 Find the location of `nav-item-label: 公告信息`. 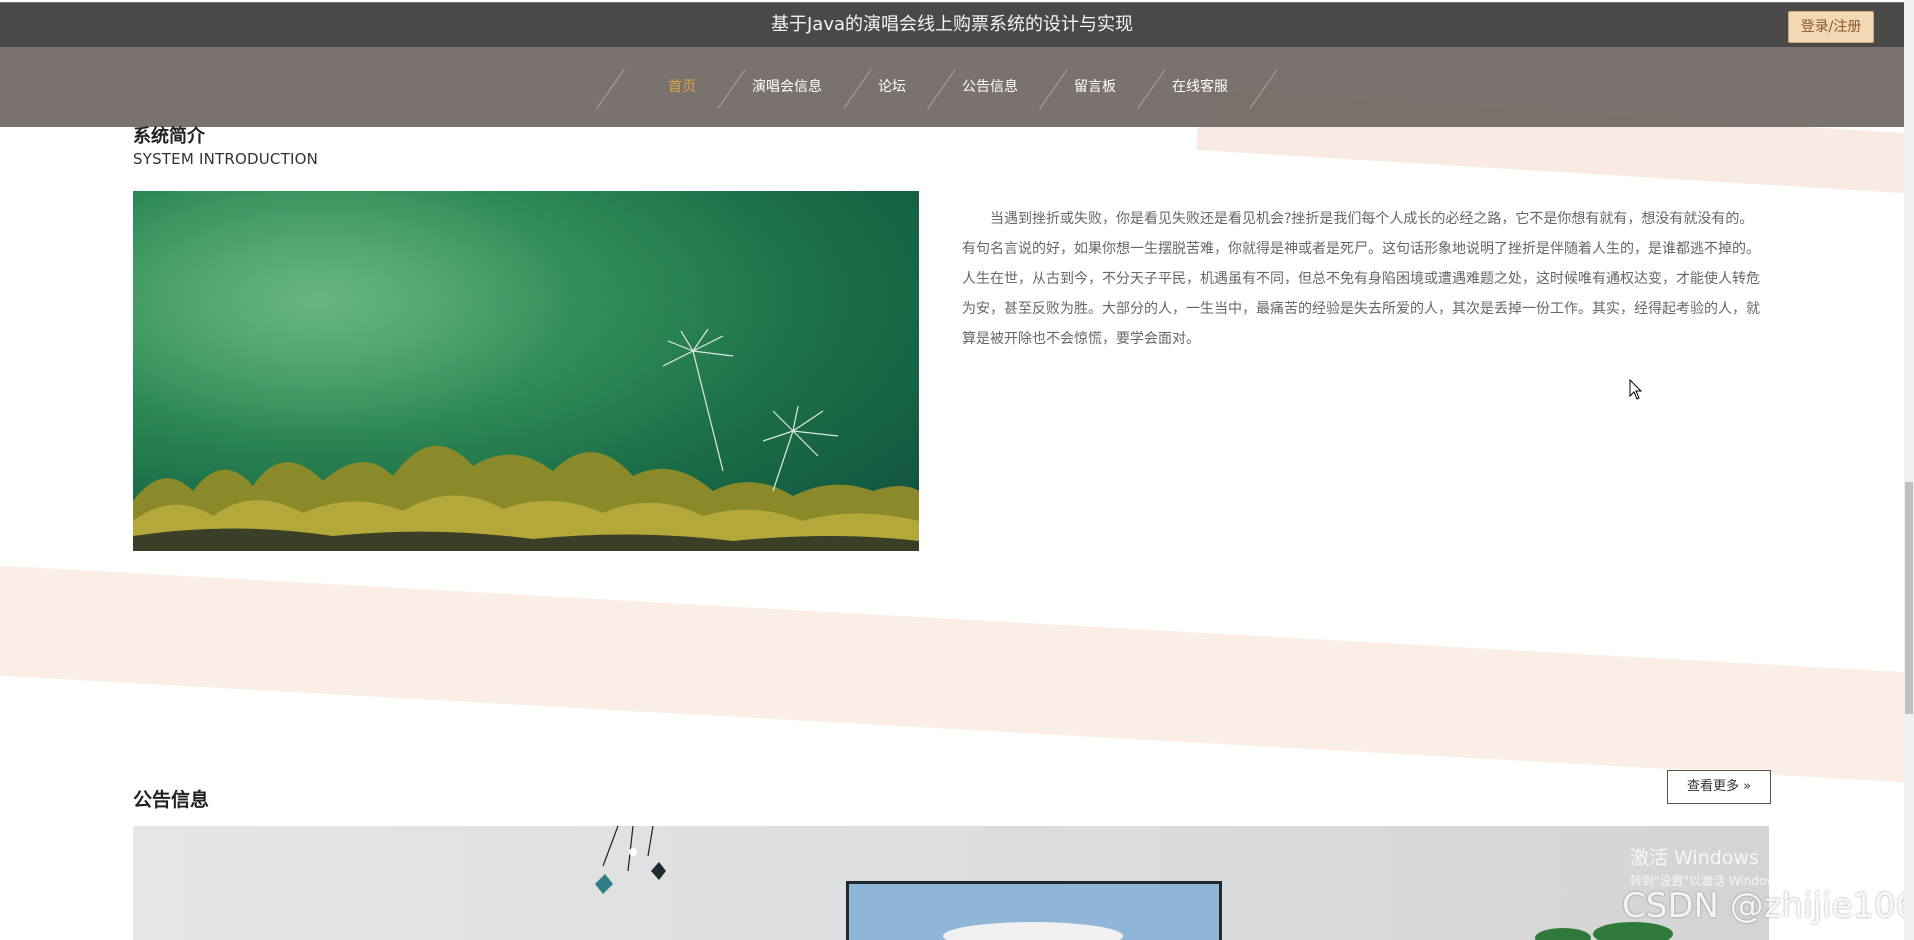

nav-item-label: 公告信息 is located at coordinates (990, 87).